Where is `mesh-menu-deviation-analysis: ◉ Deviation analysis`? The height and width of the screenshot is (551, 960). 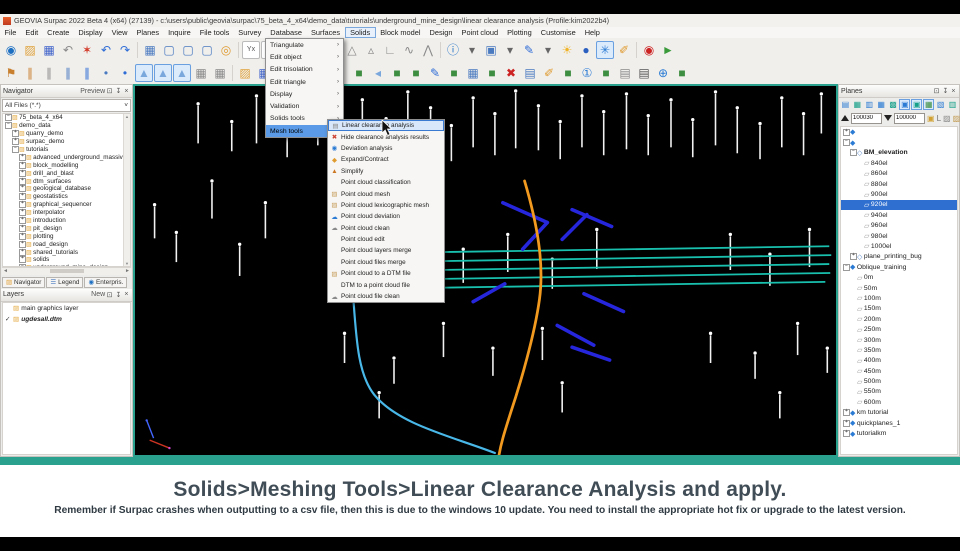
mesh-menu-deviation-analysis: ◉ Deviation analysis is located at coordinates (386, 148).